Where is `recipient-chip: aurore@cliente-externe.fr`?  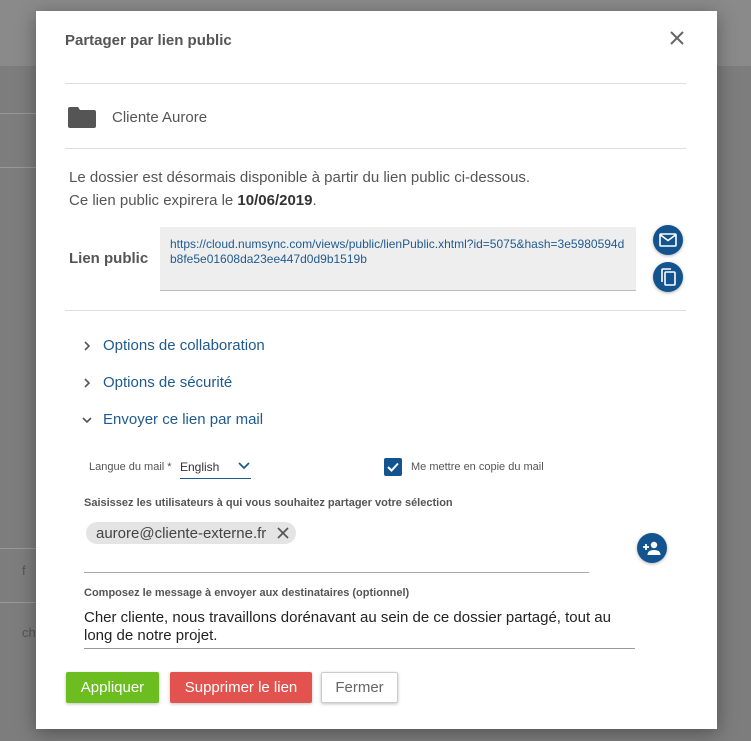 recipient-chip: aurore@cliente-externe.fr is located at coordinates (191, 533).